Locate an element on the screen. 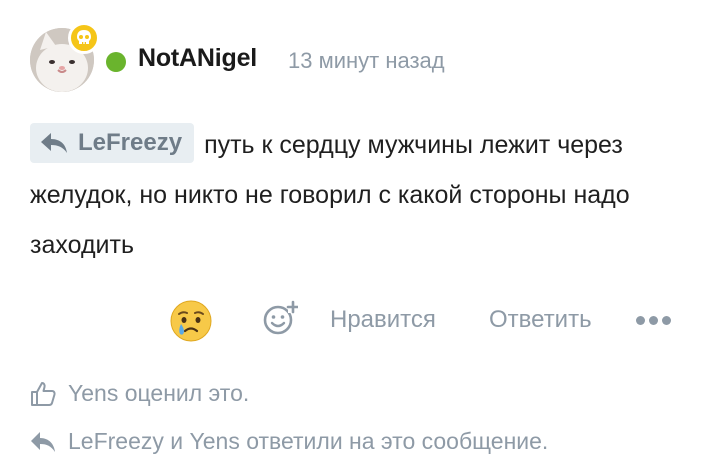  author-name: NotANigel is located at coordinates (197, 58).